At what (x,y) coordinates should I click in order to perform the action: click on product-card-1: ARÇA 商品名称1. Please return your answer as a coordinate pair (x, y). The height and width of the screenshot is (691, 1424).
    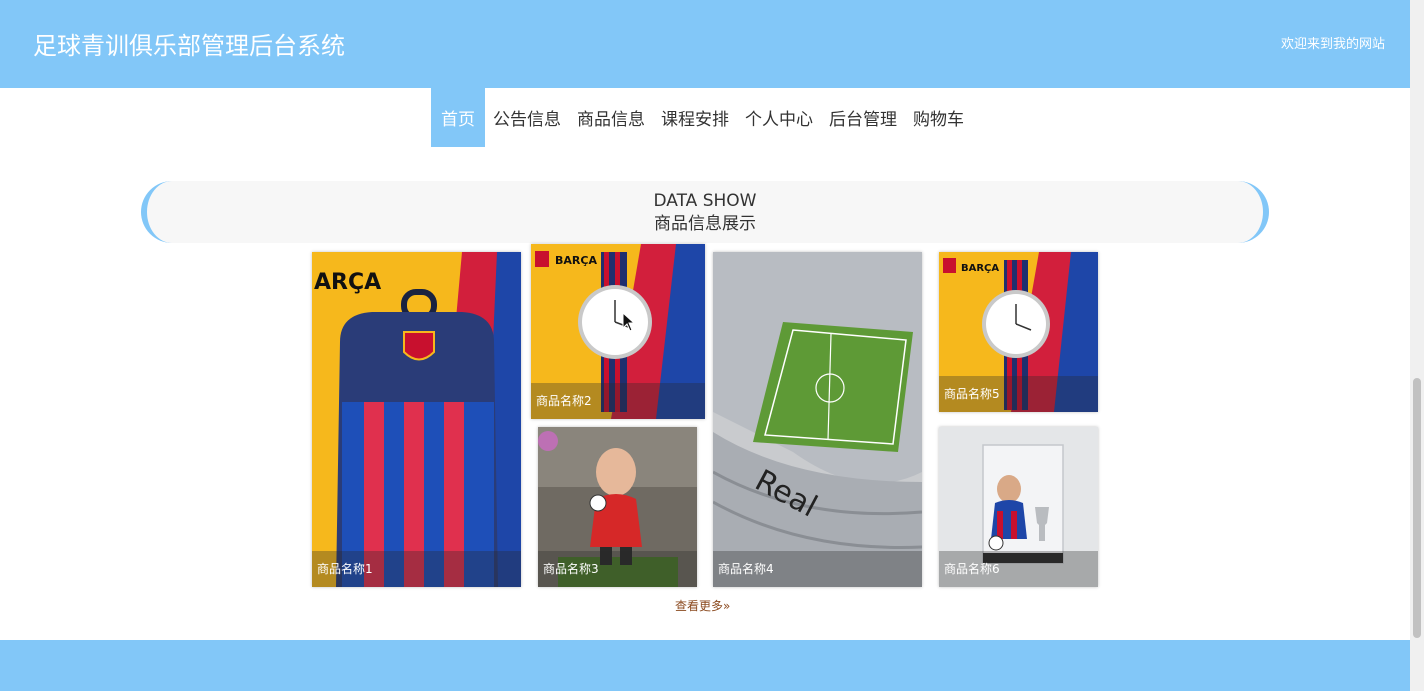
    Looking at the image, I should click on (416, 419).